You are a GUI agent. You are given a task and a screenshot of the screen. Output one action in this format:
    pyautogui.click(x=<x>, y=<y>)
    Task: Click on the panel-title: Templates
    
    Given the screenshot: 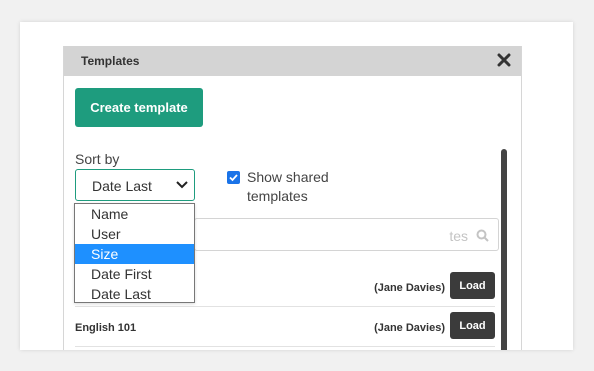 What is the action you would take?
    pyautogui.click(x=110, y=61)
    